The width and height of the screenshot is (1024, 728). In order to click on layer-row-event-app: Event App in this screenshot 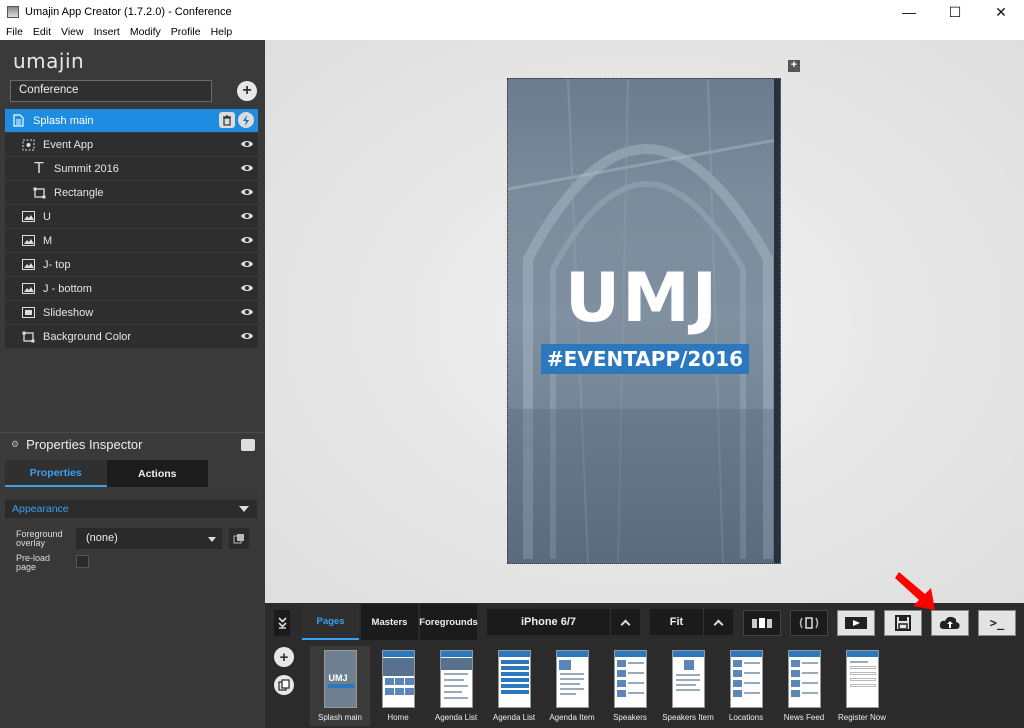, I will do `click(131, 144)`.